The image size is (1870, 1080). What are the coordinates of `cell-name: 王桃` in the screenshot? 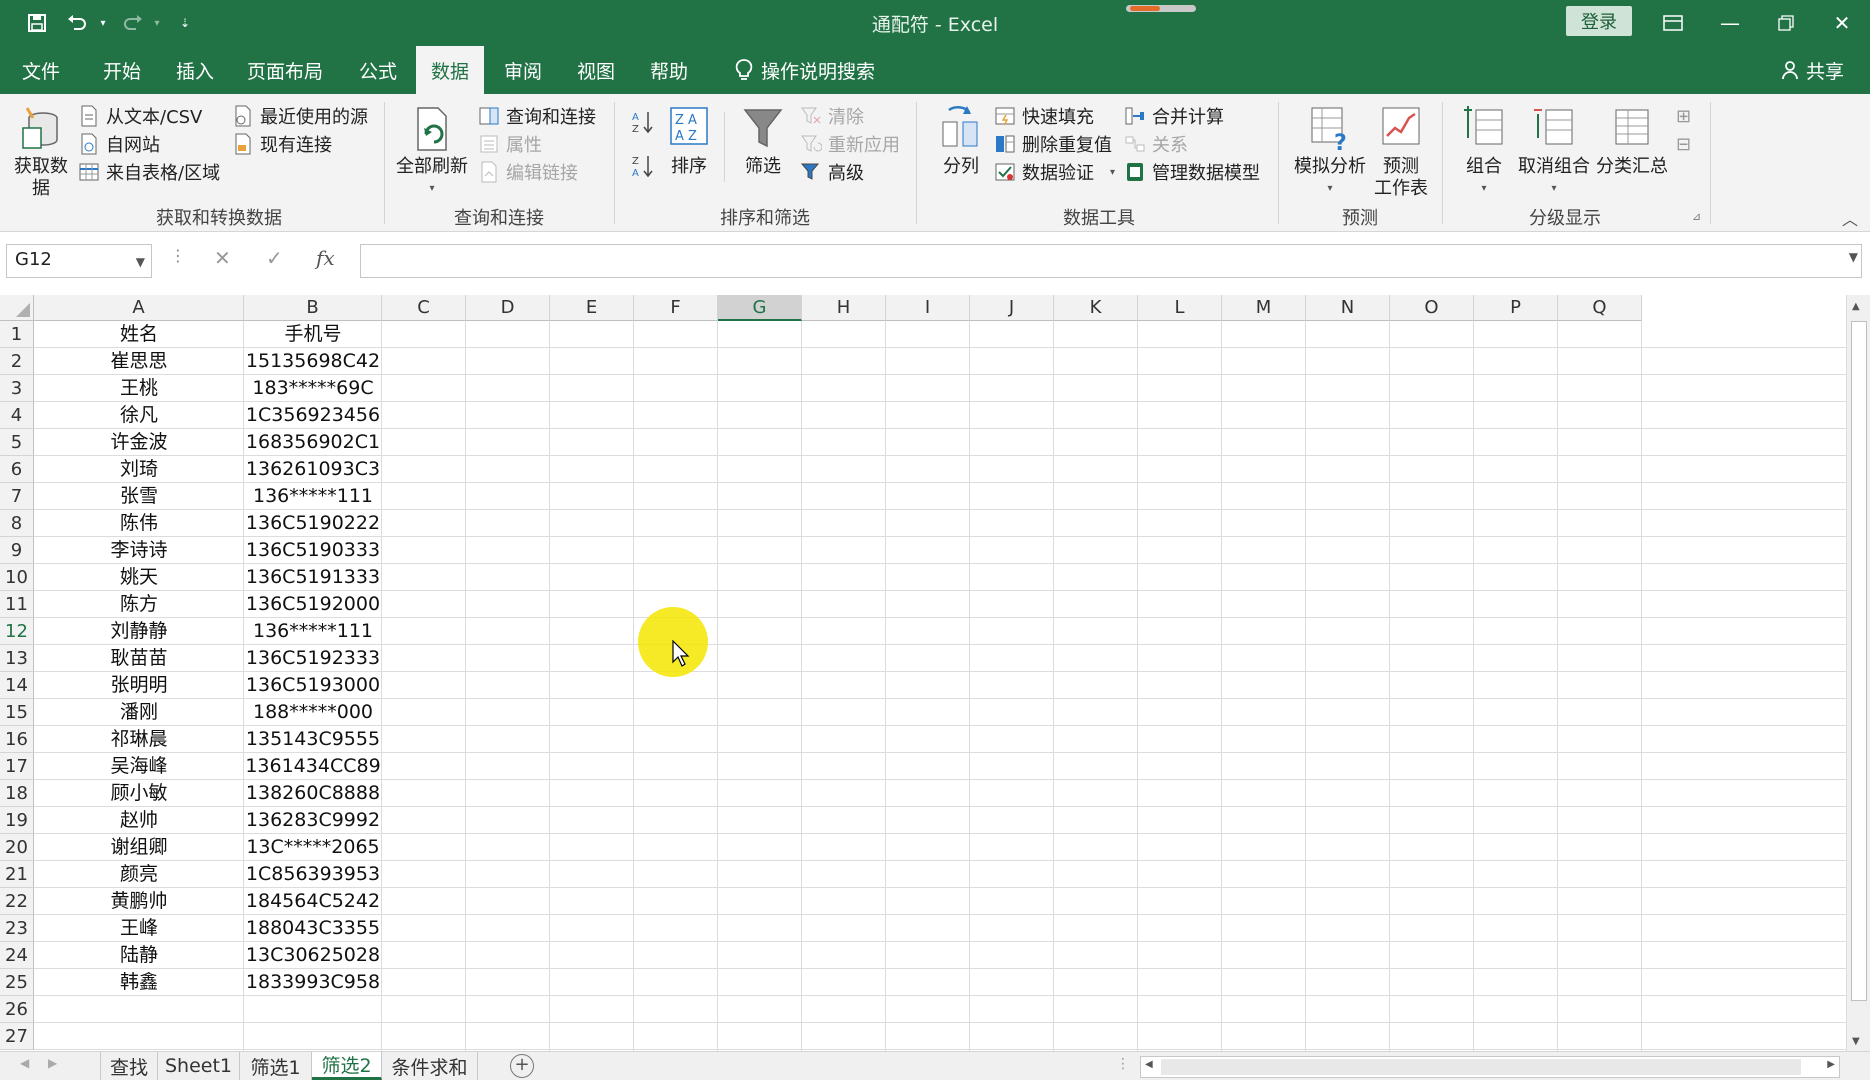 It's located at (139, 388).